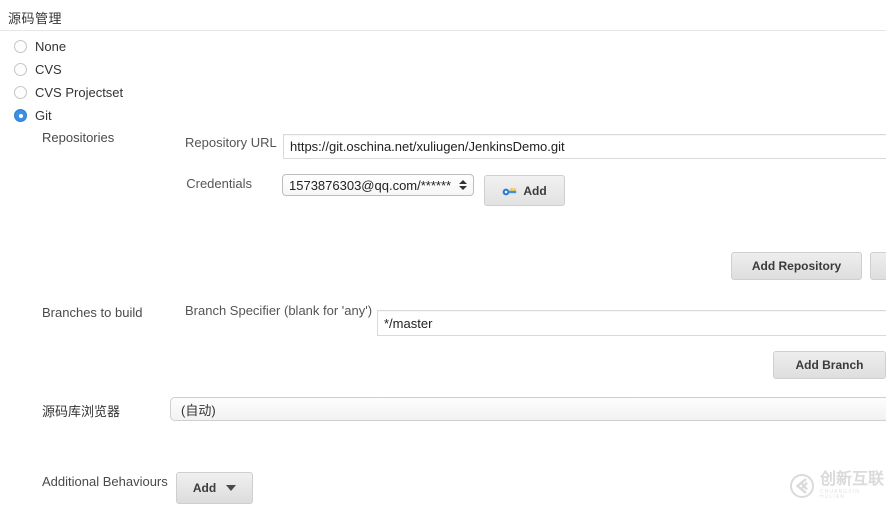 This screenshot has height=509, width=886. I want to click on branches-to-build-label: Branches to build, so click(92, 312).